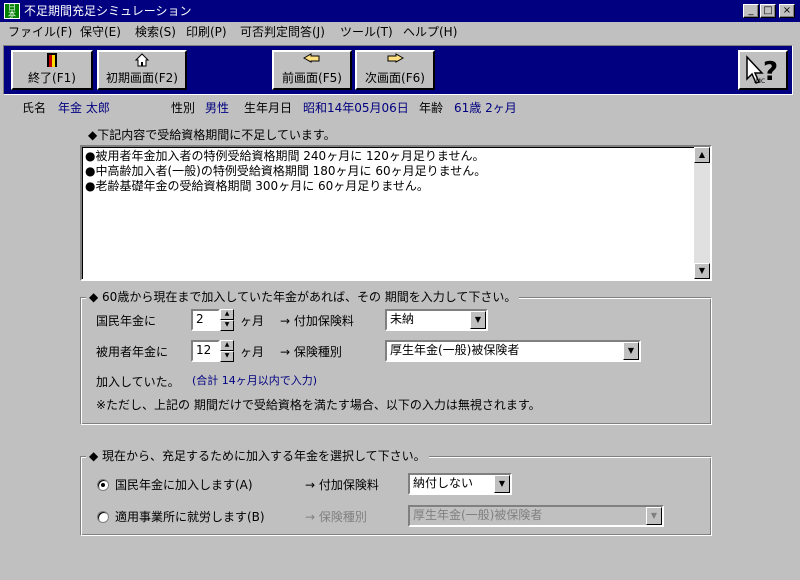 The image size is (800, 580). What do you see at coordinates (138, 382) in the screenshot?
I see `joined-label: 加入していた。` at bounding box center [138, 382].